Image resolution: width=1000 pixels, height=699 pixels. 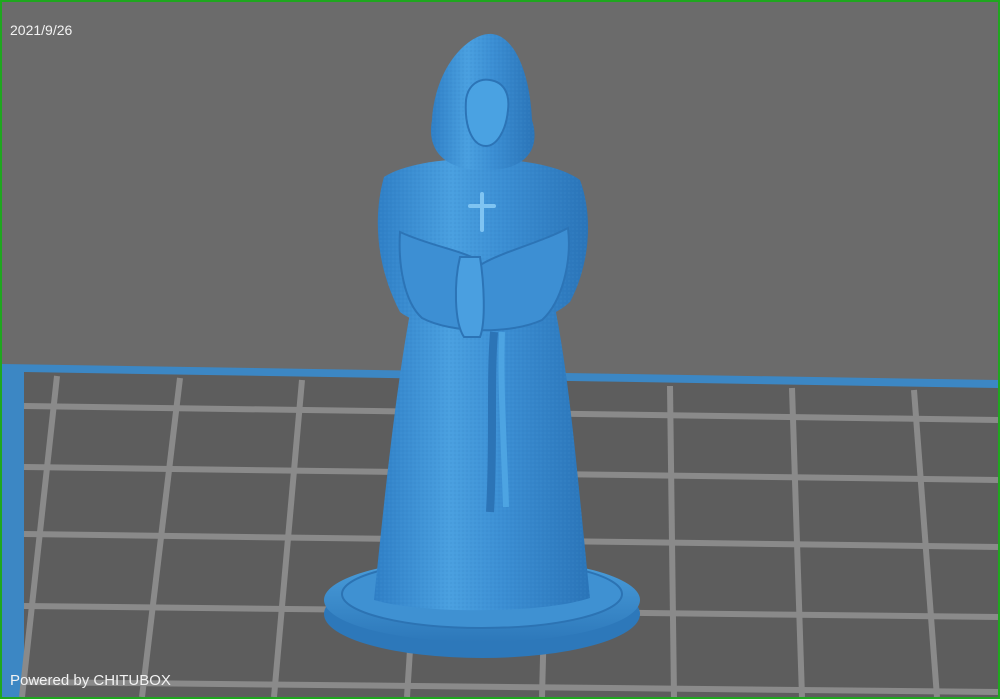 What do you see at coordinates (41, 30) in the screenshot?
I see `date-label: 2021/9/26` at bounding box center [41, 30].